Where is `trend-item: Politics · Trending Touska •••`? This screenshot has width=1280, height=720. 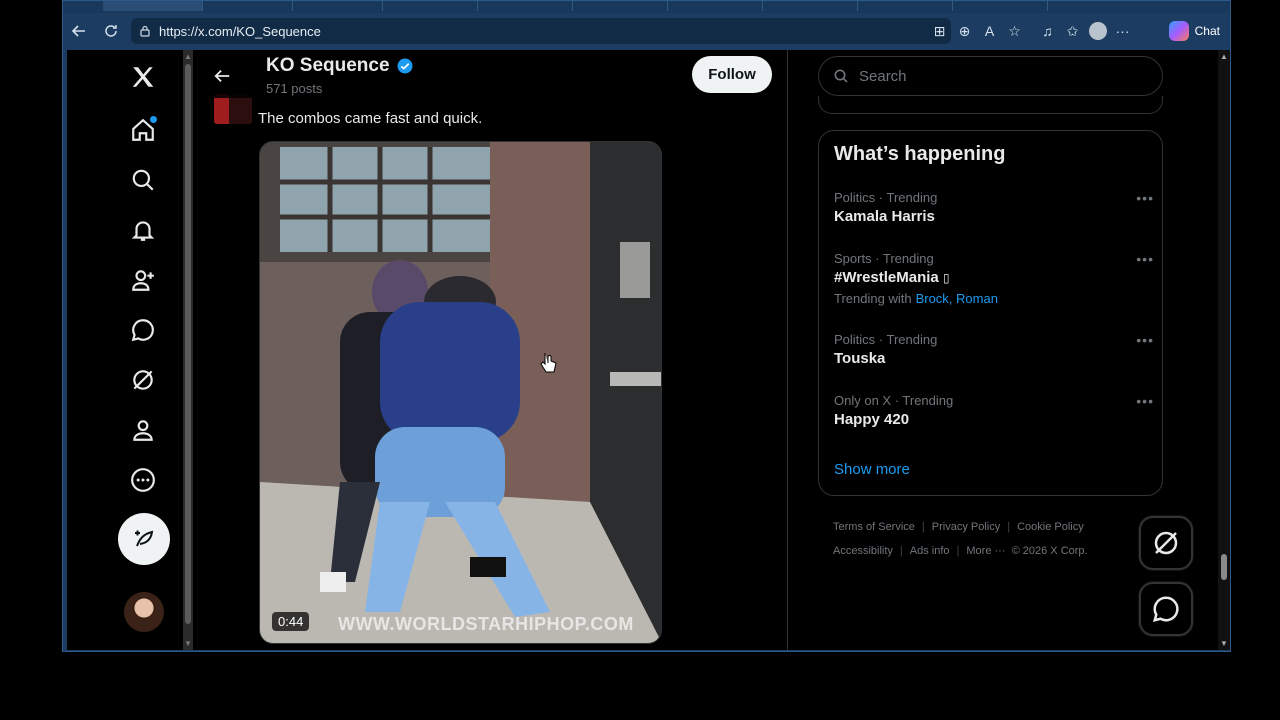
trend-item: Politics · Trending Touska ••• is located at coordinates (994, 349).